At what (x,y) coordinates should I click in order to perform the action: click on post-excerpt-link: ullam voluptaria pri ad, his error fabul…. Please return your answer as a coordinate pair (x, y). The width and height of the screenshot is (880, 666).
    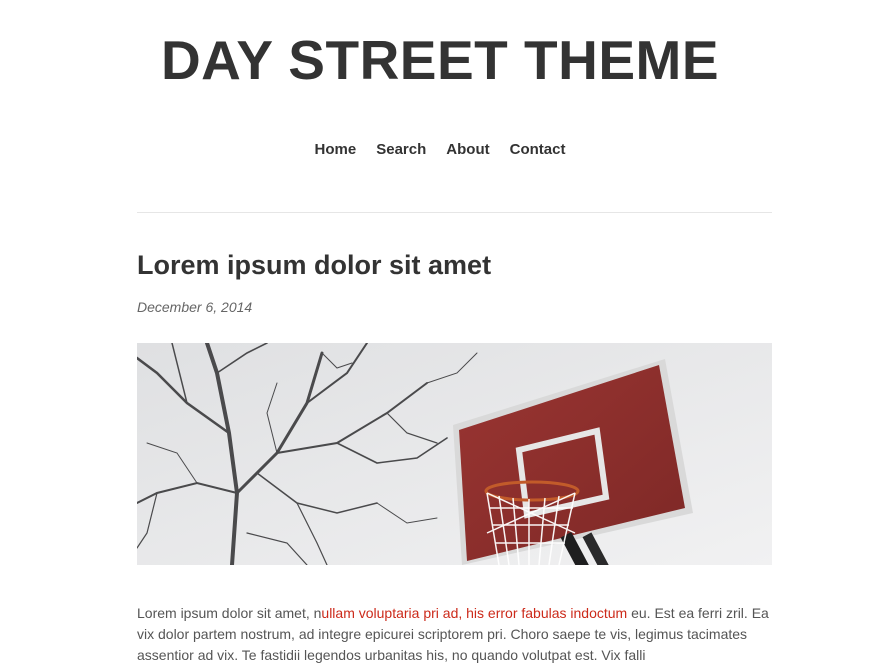
    Looking at the image, I should click on (474, 613).